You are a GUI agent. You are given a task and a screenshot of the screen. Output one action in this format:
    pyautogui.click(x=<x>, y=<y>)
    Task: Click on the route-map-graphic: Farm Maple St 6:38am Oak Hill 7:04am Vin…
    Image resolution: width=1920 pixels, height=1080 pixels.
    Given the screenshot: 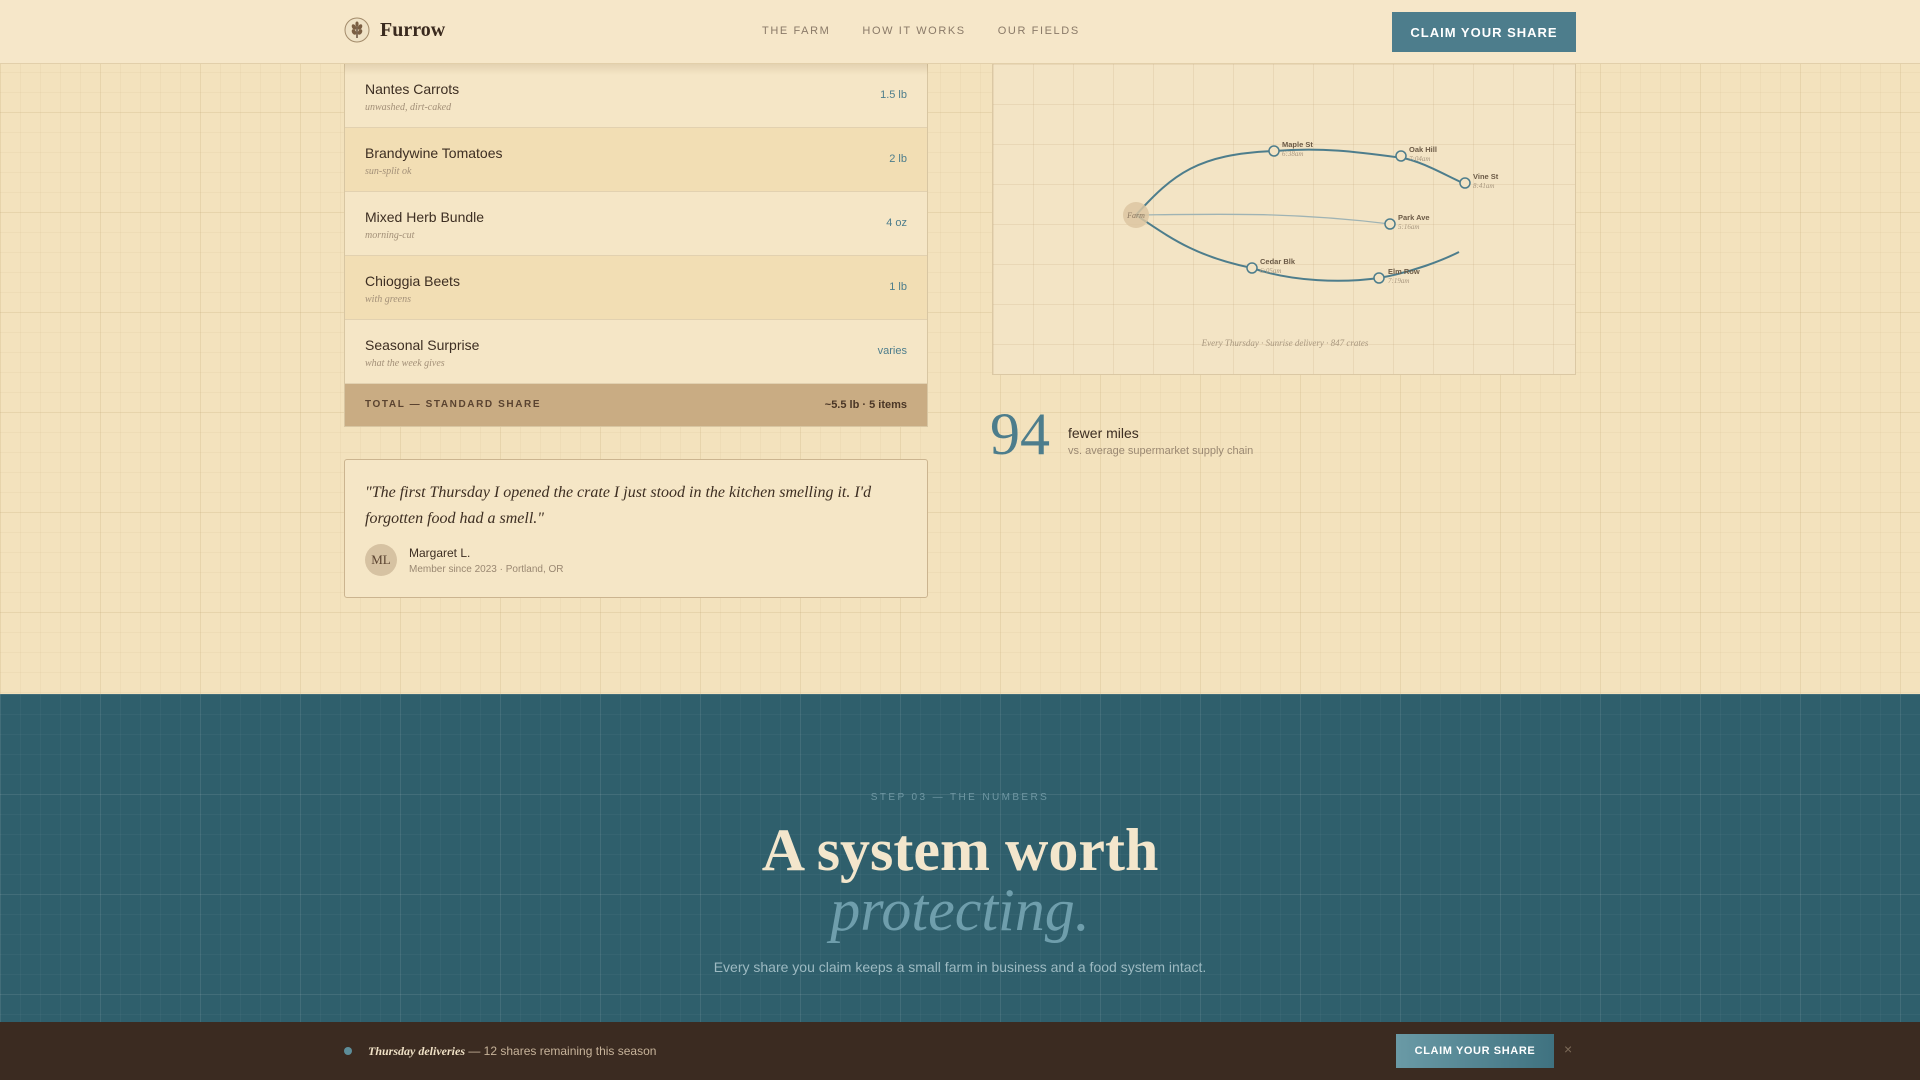 What is the action you would take?
    pyautogui.click(x=1311, y=212)
    